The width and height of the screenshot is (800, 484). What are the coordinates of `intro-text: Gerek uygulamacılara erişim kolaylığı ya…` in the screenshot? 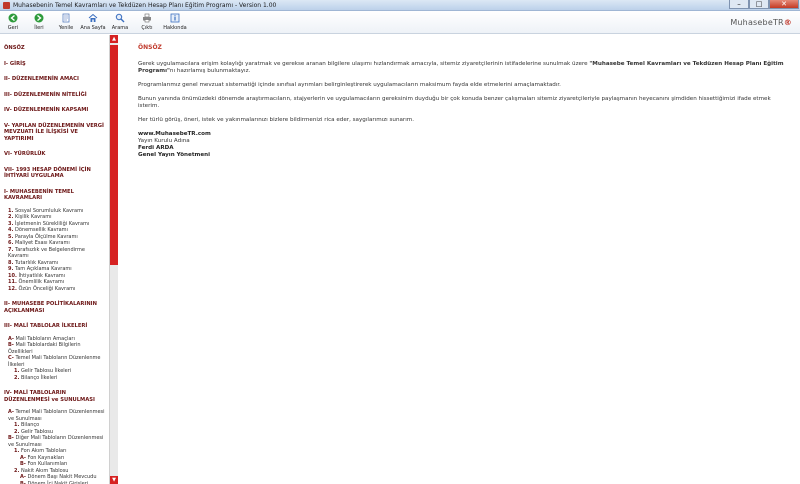 It's located at (364, 64).